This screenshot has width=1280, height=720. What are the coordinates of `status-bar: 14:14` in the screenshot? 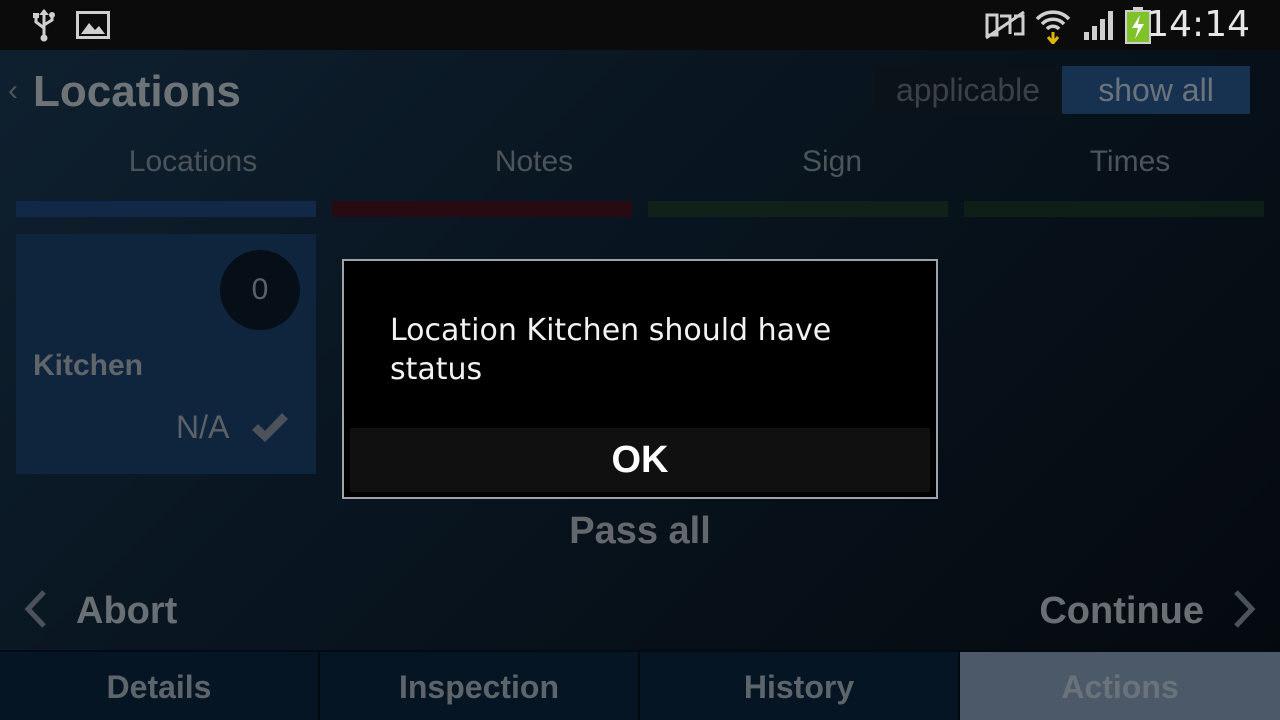 It's located at (640, 25).